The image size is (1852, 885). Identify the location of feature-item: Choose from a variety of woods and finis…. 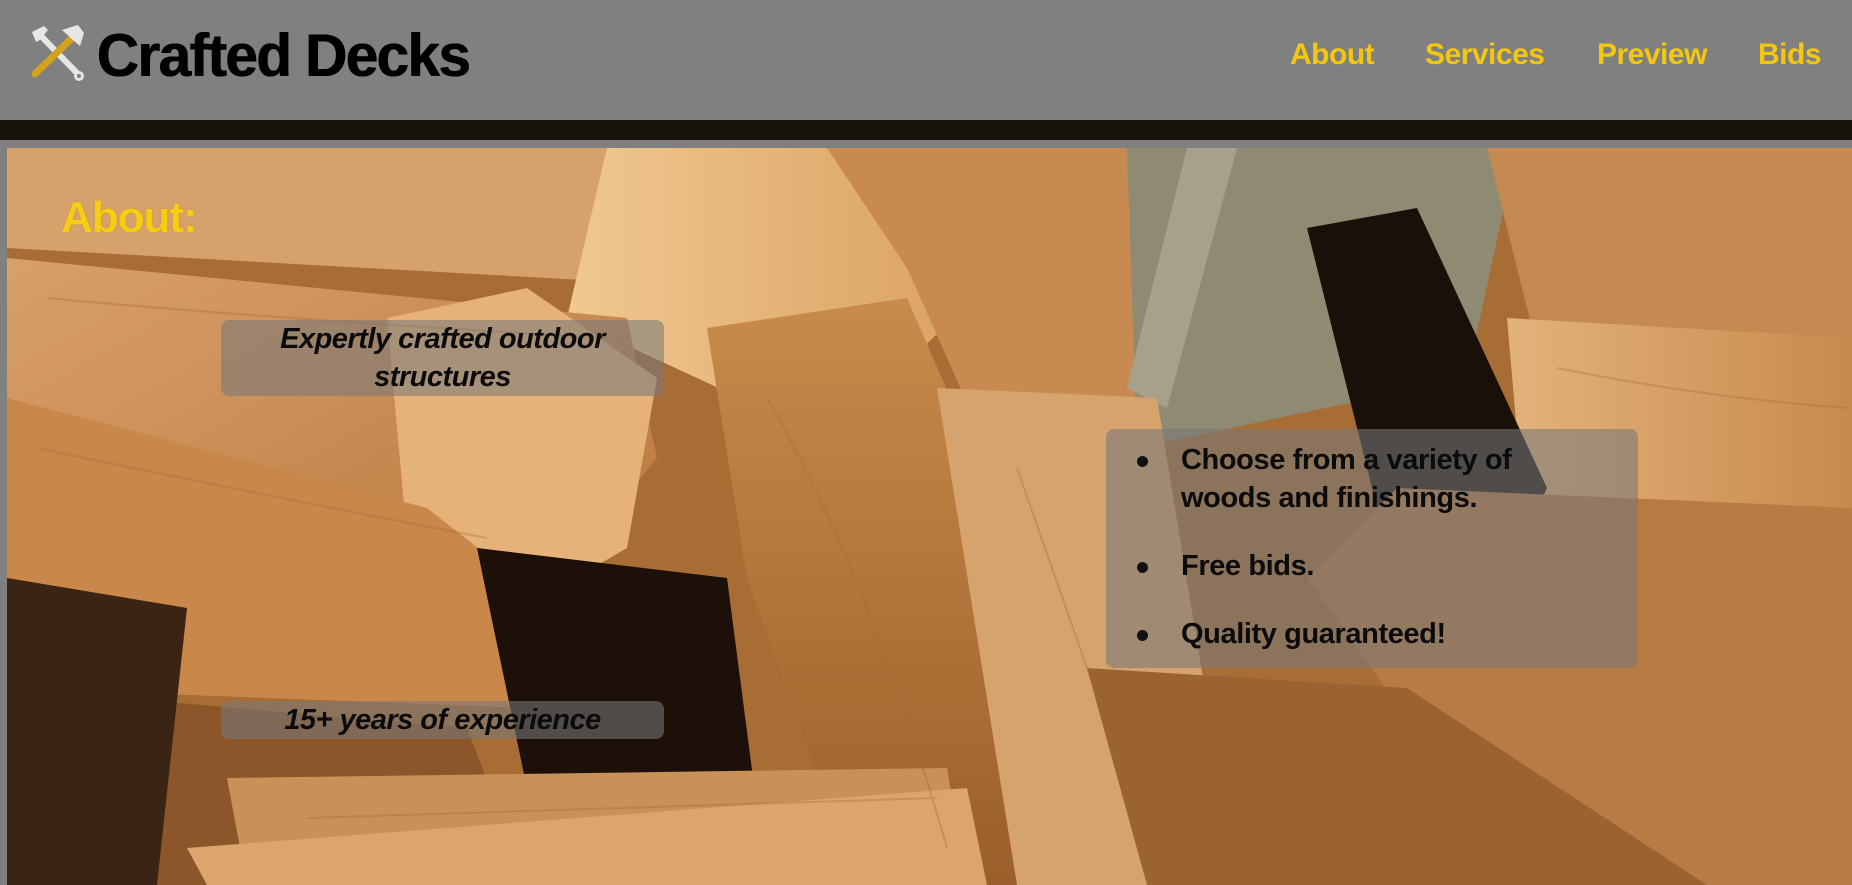
(1372, 479).